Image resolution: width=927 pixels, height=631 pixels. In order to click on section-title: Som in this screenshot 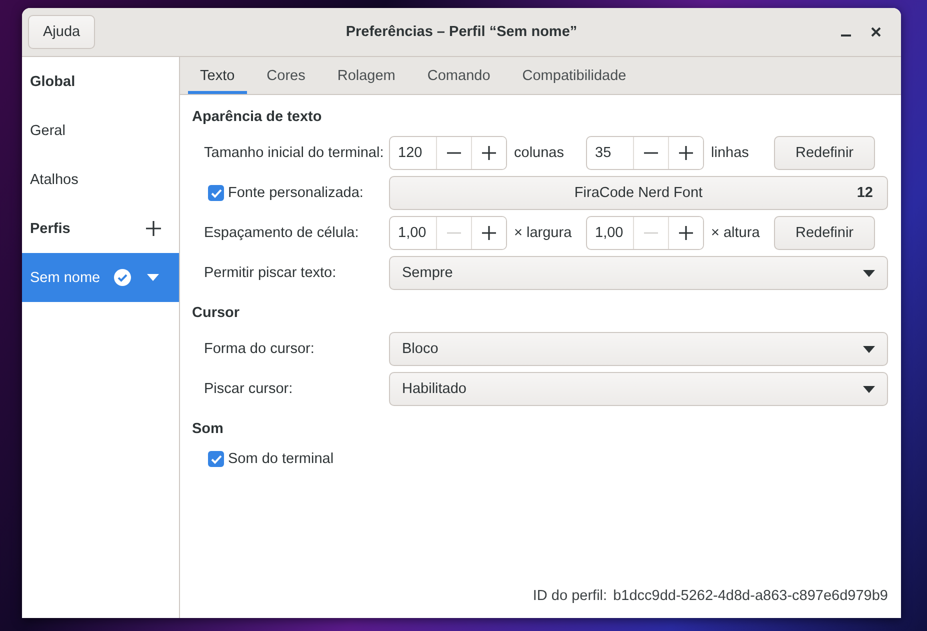, I will do `click(208, 429)`.